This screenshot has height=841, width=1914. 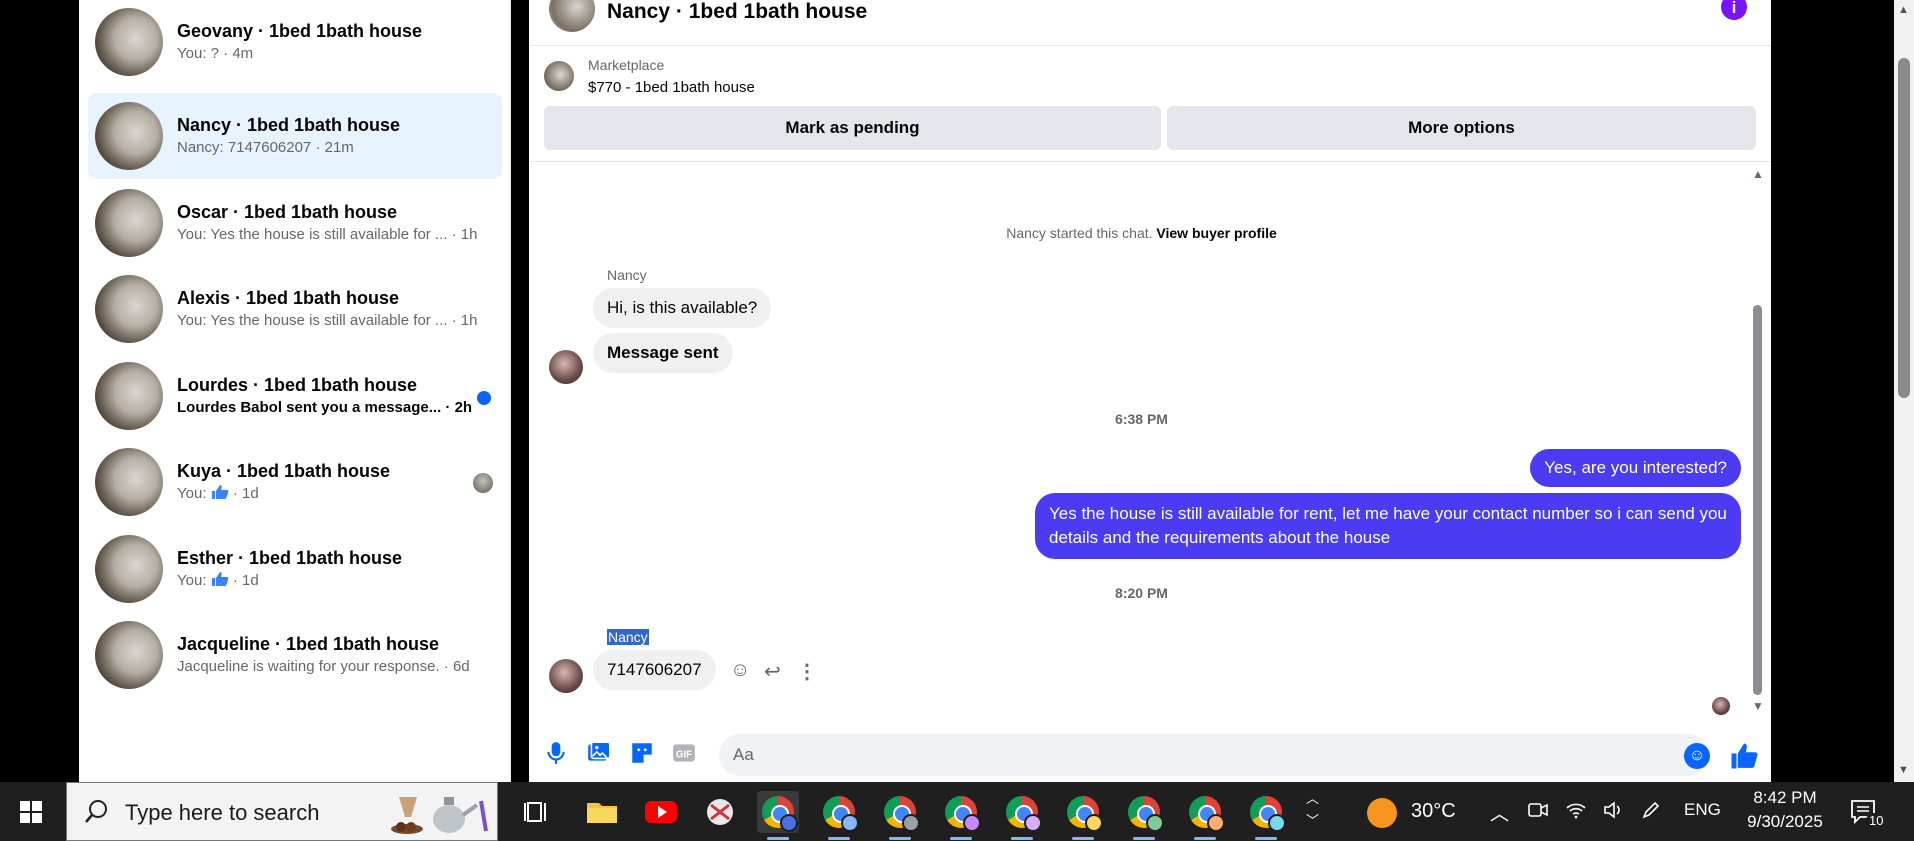 I want to click on conversation-item: Esther · 1bed 1bath house You: · 1d, so click(x=295, y=569).